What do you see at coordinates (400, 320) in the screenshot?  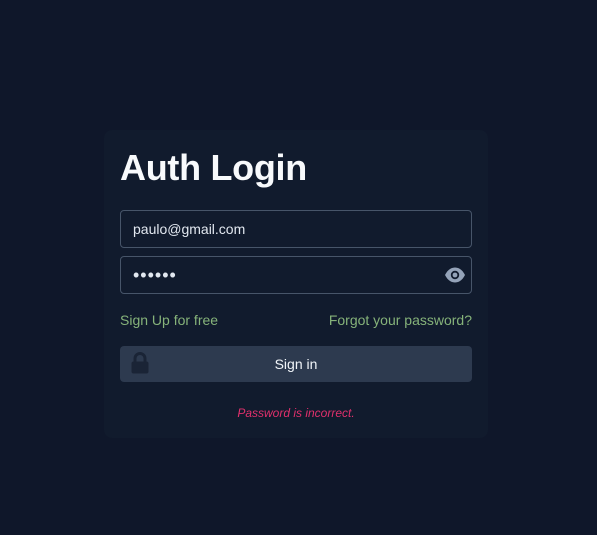 I see `forgot-password-link: Forgot your password?` at bounding box center [400, 320].